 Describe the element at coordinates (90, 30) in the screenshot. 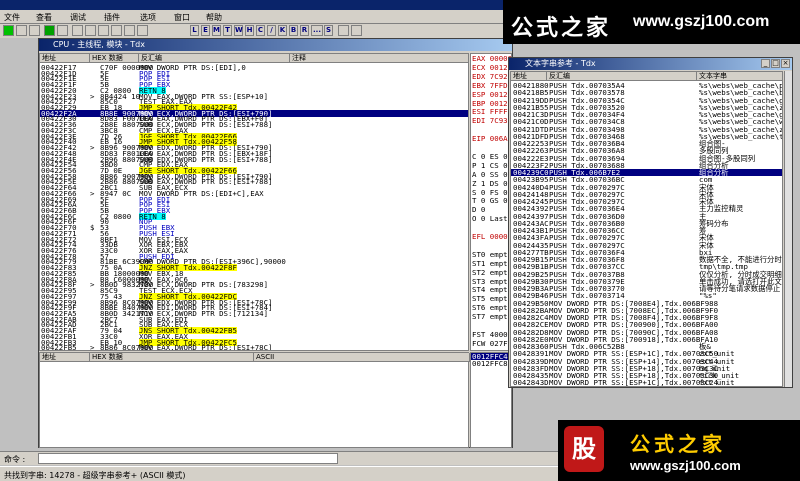

I see `step-over-icon` at that location.